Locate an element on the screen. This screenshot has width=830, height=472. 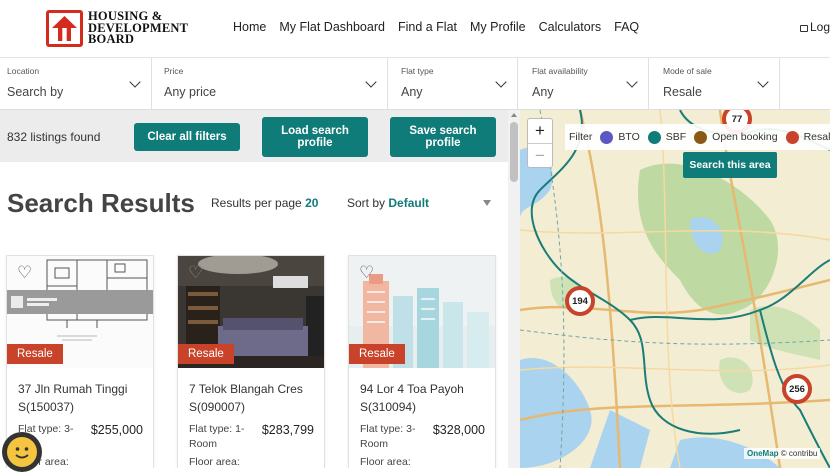
clear-filters-button: Clear all filters is located at coordinates (187, 137).